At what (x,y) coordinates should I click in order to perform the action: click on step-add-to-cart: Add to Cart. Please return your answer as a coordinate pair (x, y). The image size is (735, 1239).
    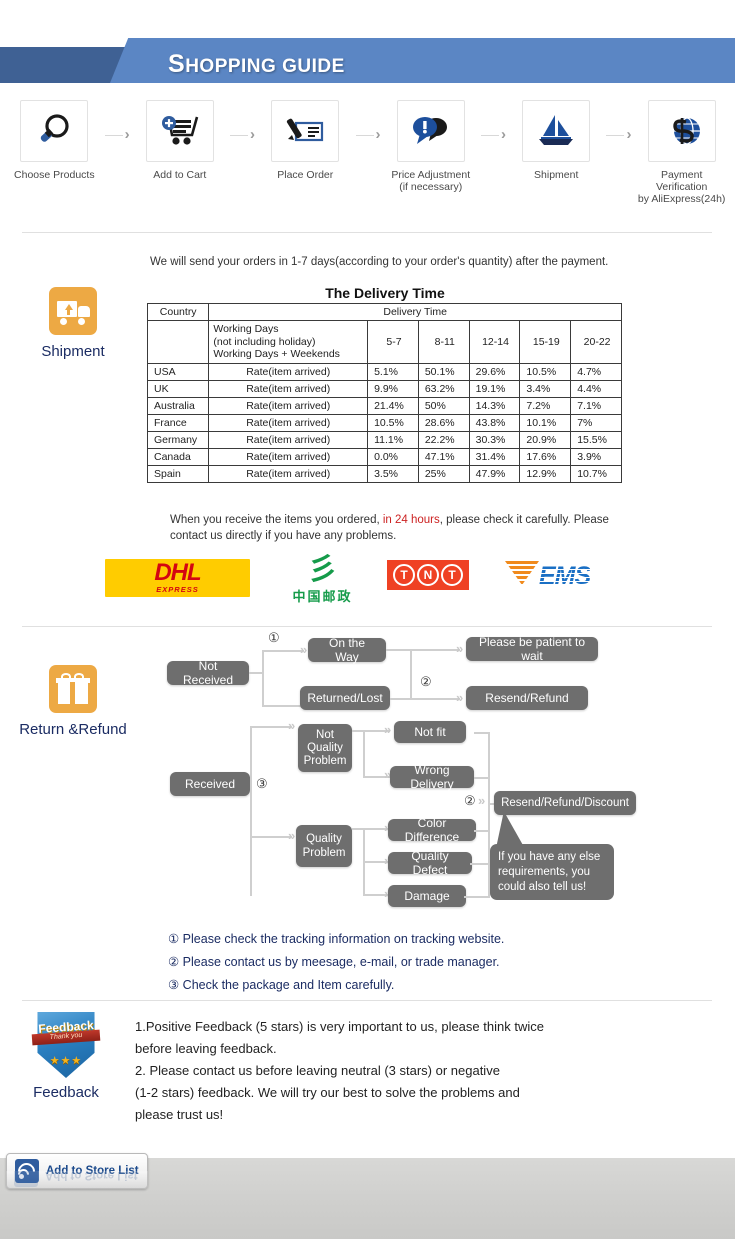
    Looking at the image, I should click on (179, 140).